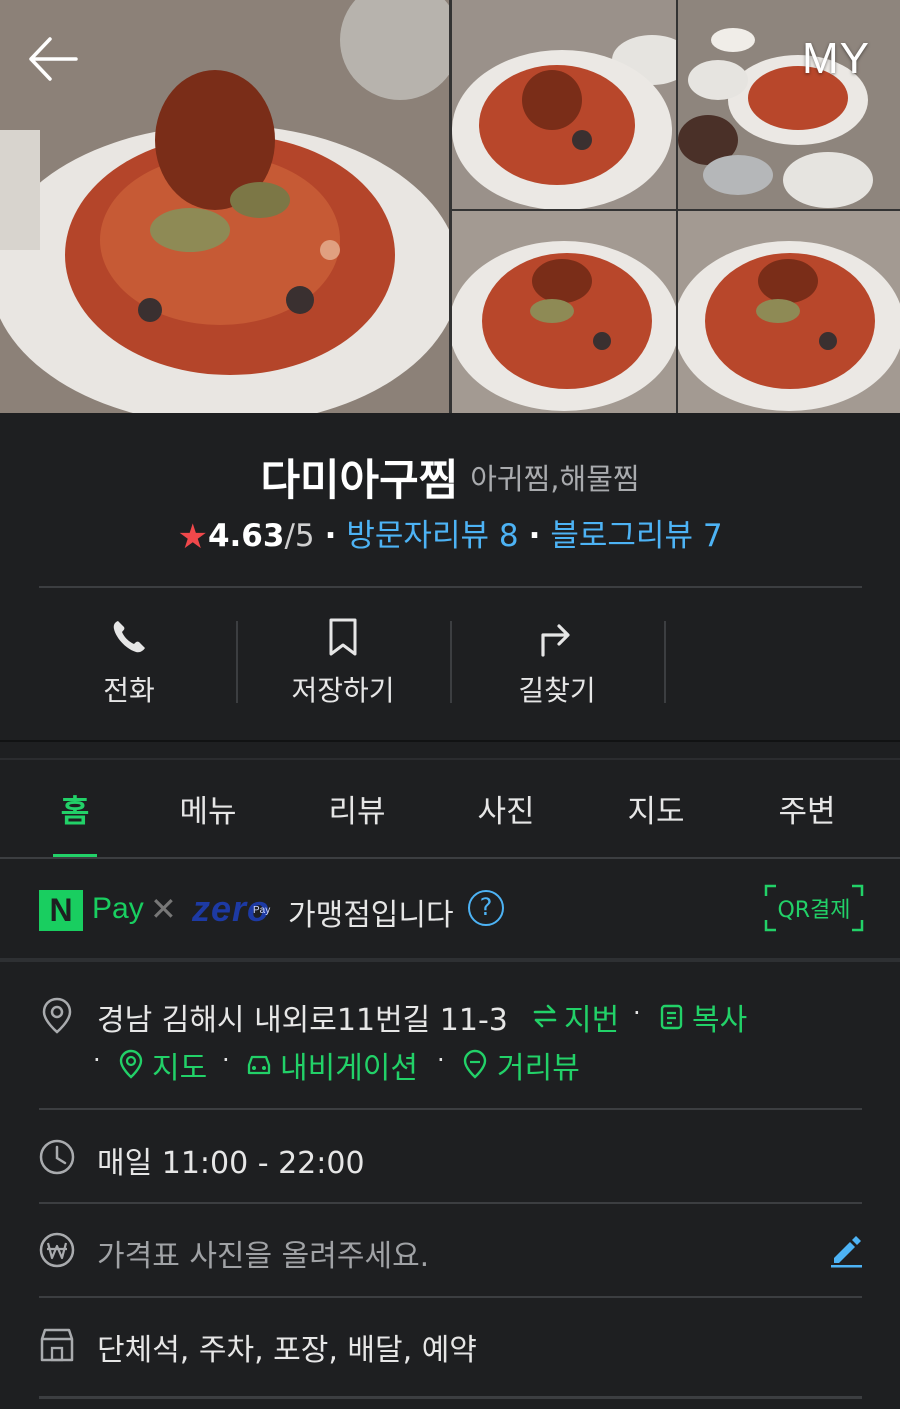  I want to click on store-icon, so click(57, 1345).